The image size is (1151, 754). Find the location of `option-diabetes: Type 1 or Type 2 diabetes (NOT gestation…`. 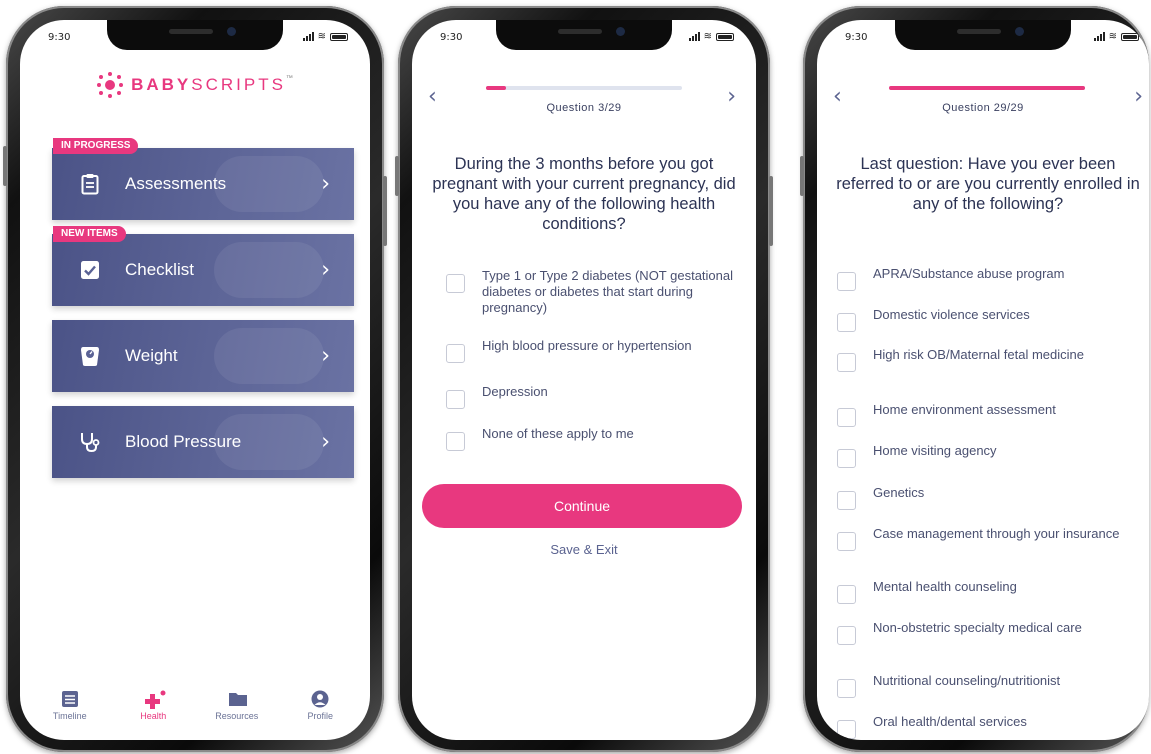

option-diabetes: Type 1 or Type 2 diabetes (NOT gestation… is located at coordinates (596, 292).